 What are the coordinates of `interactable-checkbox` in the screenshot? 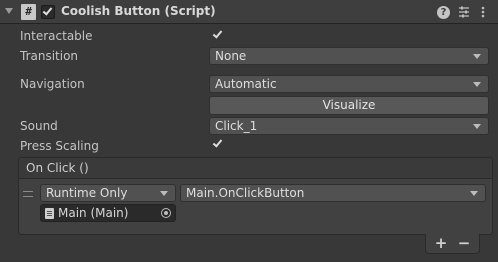 It's located at (218, 34).